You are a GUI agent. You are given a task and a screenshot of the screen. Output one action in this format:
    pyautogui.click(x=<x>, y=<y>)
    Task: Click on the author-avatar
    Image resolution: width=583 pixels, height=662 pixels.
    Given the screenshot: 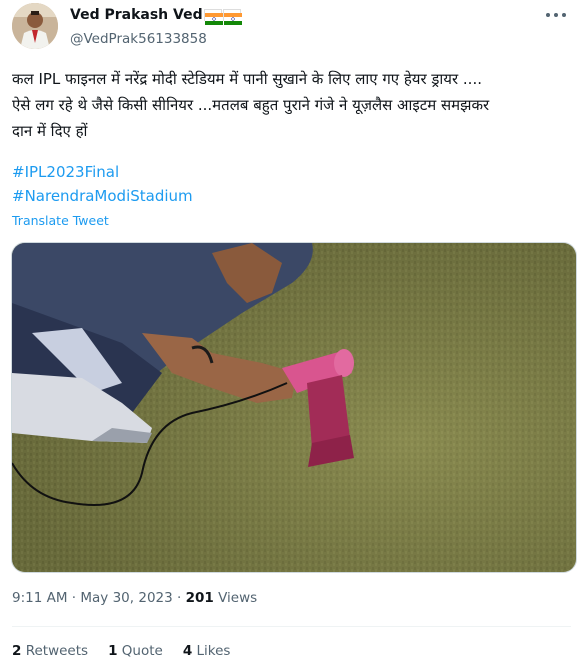 What is the action you would take?
    pyautogui.click(x=35, y=26)
    